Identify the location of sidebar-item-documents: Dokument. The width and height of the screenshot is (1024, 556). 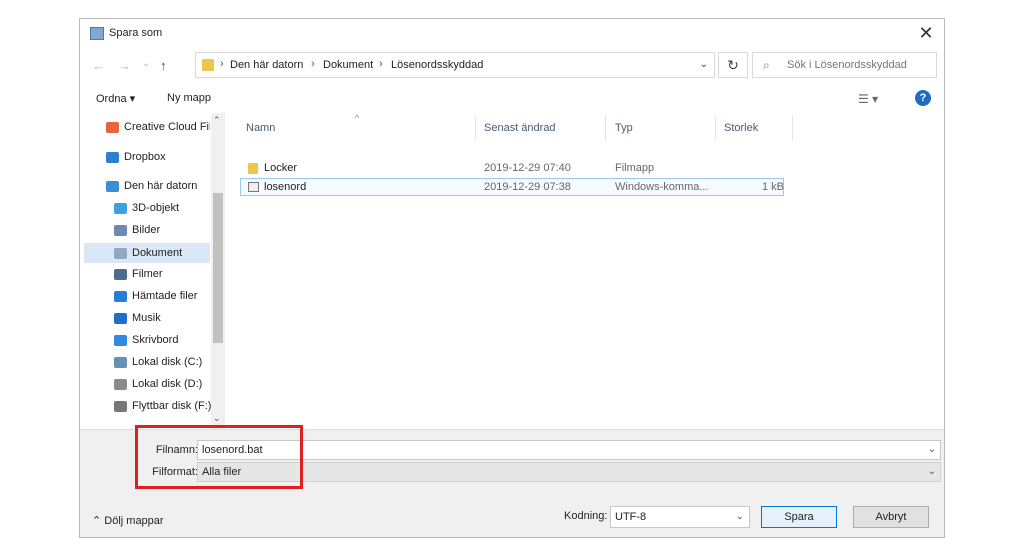
(147, 253).